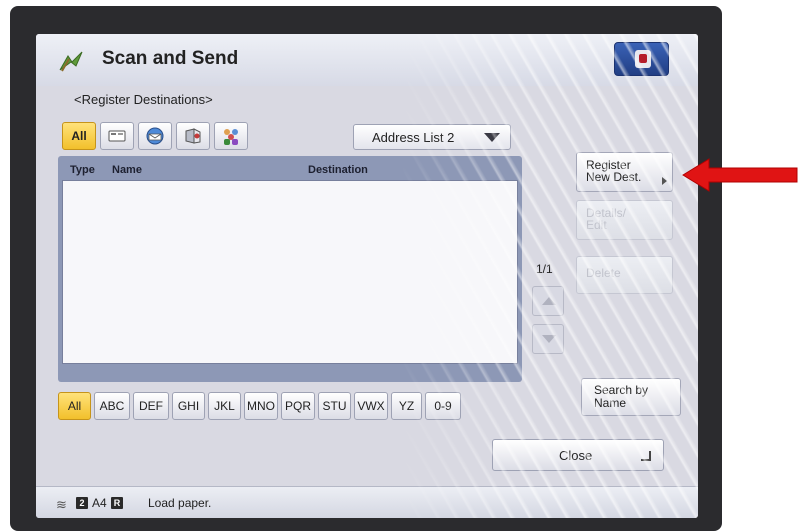 This screenshot has width=799, height=531. I want to click on details-edit-button: Details/ Edit, so click(624, 220).